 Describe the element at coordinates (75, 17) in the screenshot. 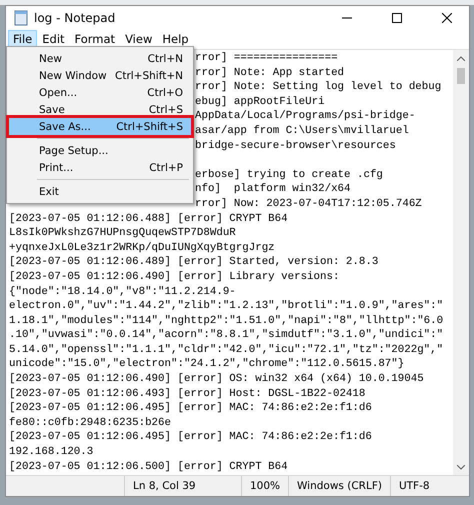

I see `window-title: log - Notepad` at that location.